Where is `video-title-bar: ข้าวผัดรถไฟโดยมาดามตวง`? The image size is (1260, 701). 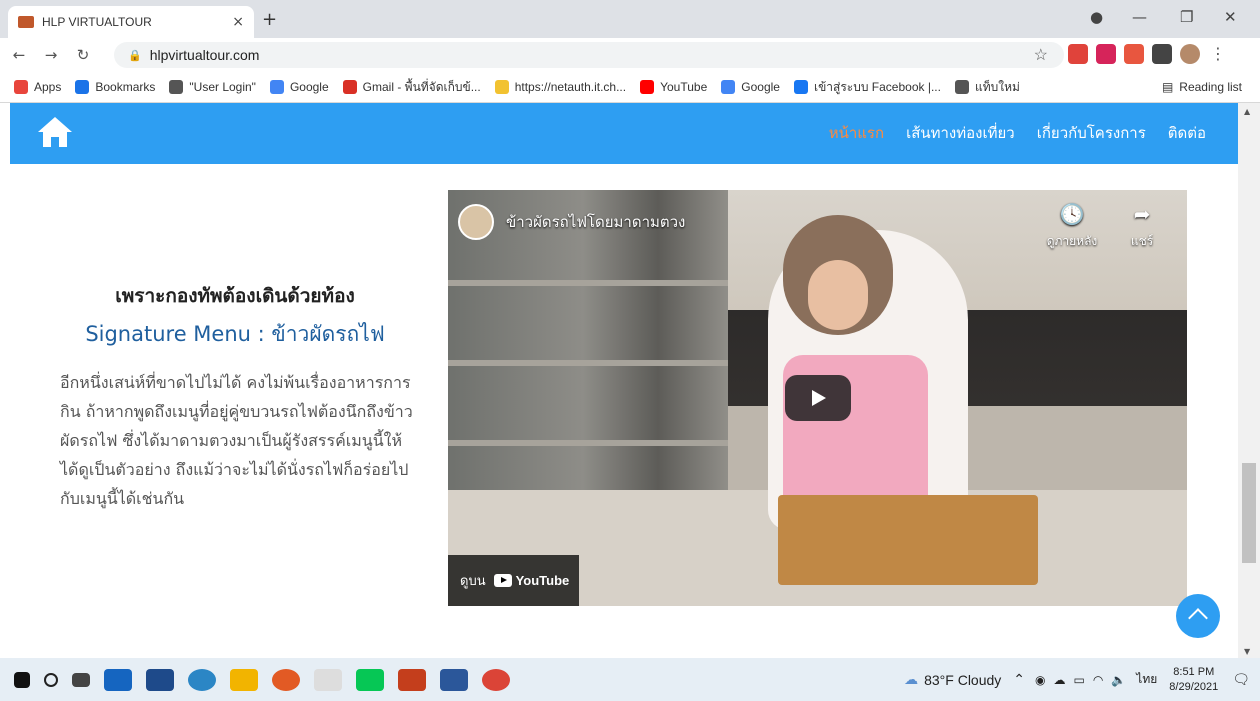
video-title-bar: ข้าวผัดรถไฟโดยมาดามตวง is located at coordinates (571, 222).